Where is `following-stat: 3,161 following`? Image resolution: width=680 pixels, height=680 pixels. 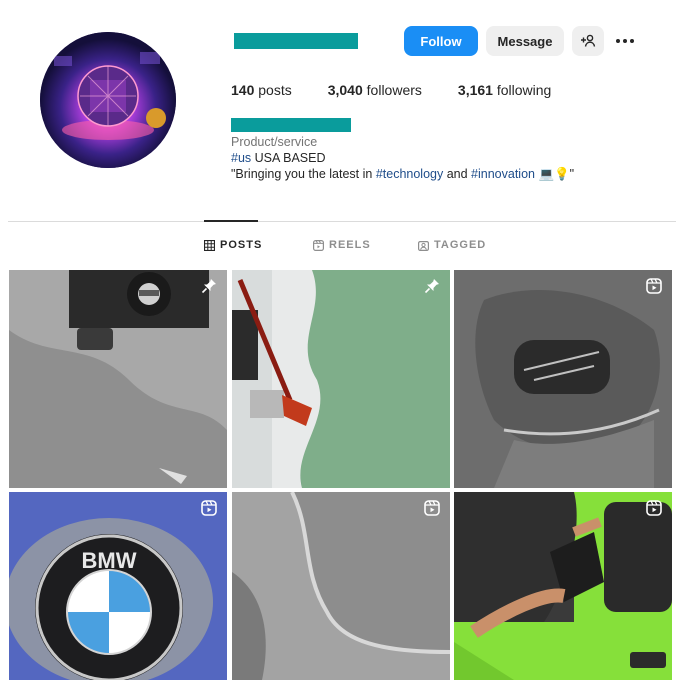 following-stat: 3,161 following is located at coordinates (504, 90).